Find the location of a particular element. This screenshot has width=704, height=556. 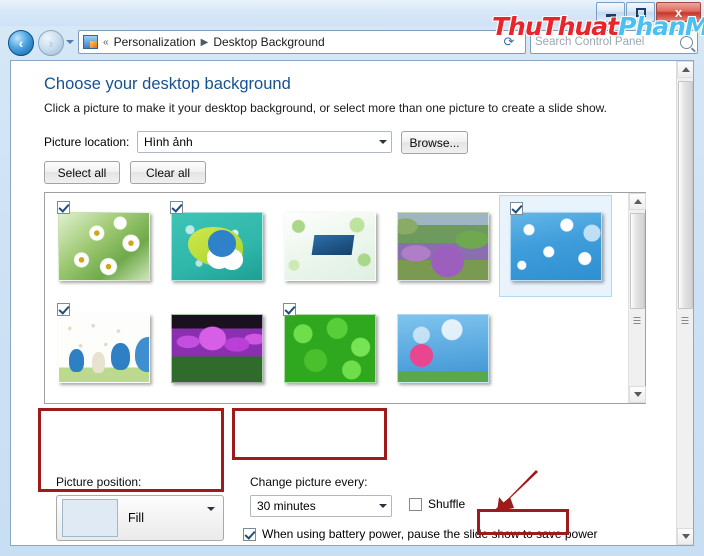

grid-scroll-grip-icon is located at coordinates (637, 320).